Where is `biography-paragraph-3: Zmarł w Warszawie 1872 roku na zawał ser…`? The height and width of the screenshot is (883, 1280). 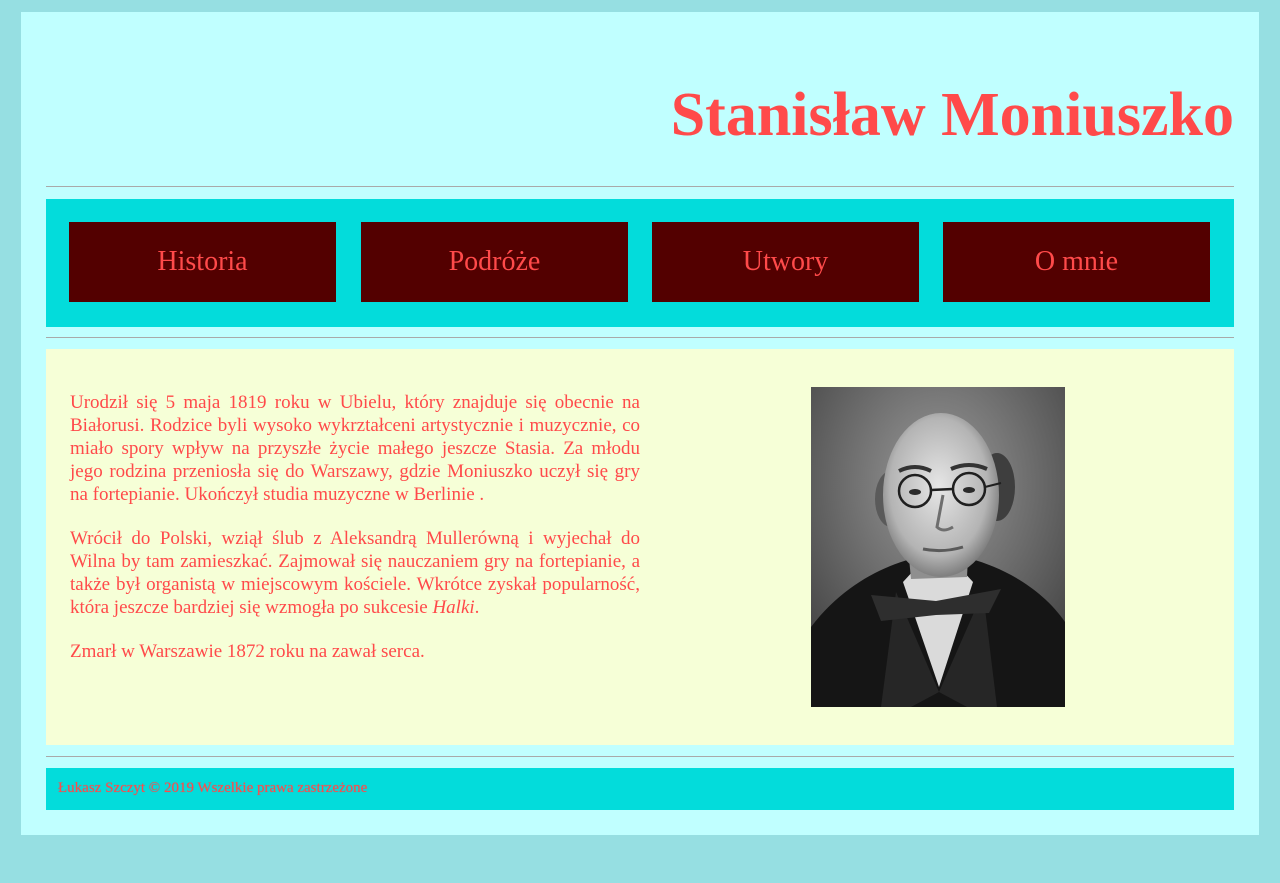 biography-paragraph-3: Zmarł w Warszawie 1872 roku na zawał ser… is located at coordinates (247, 651).